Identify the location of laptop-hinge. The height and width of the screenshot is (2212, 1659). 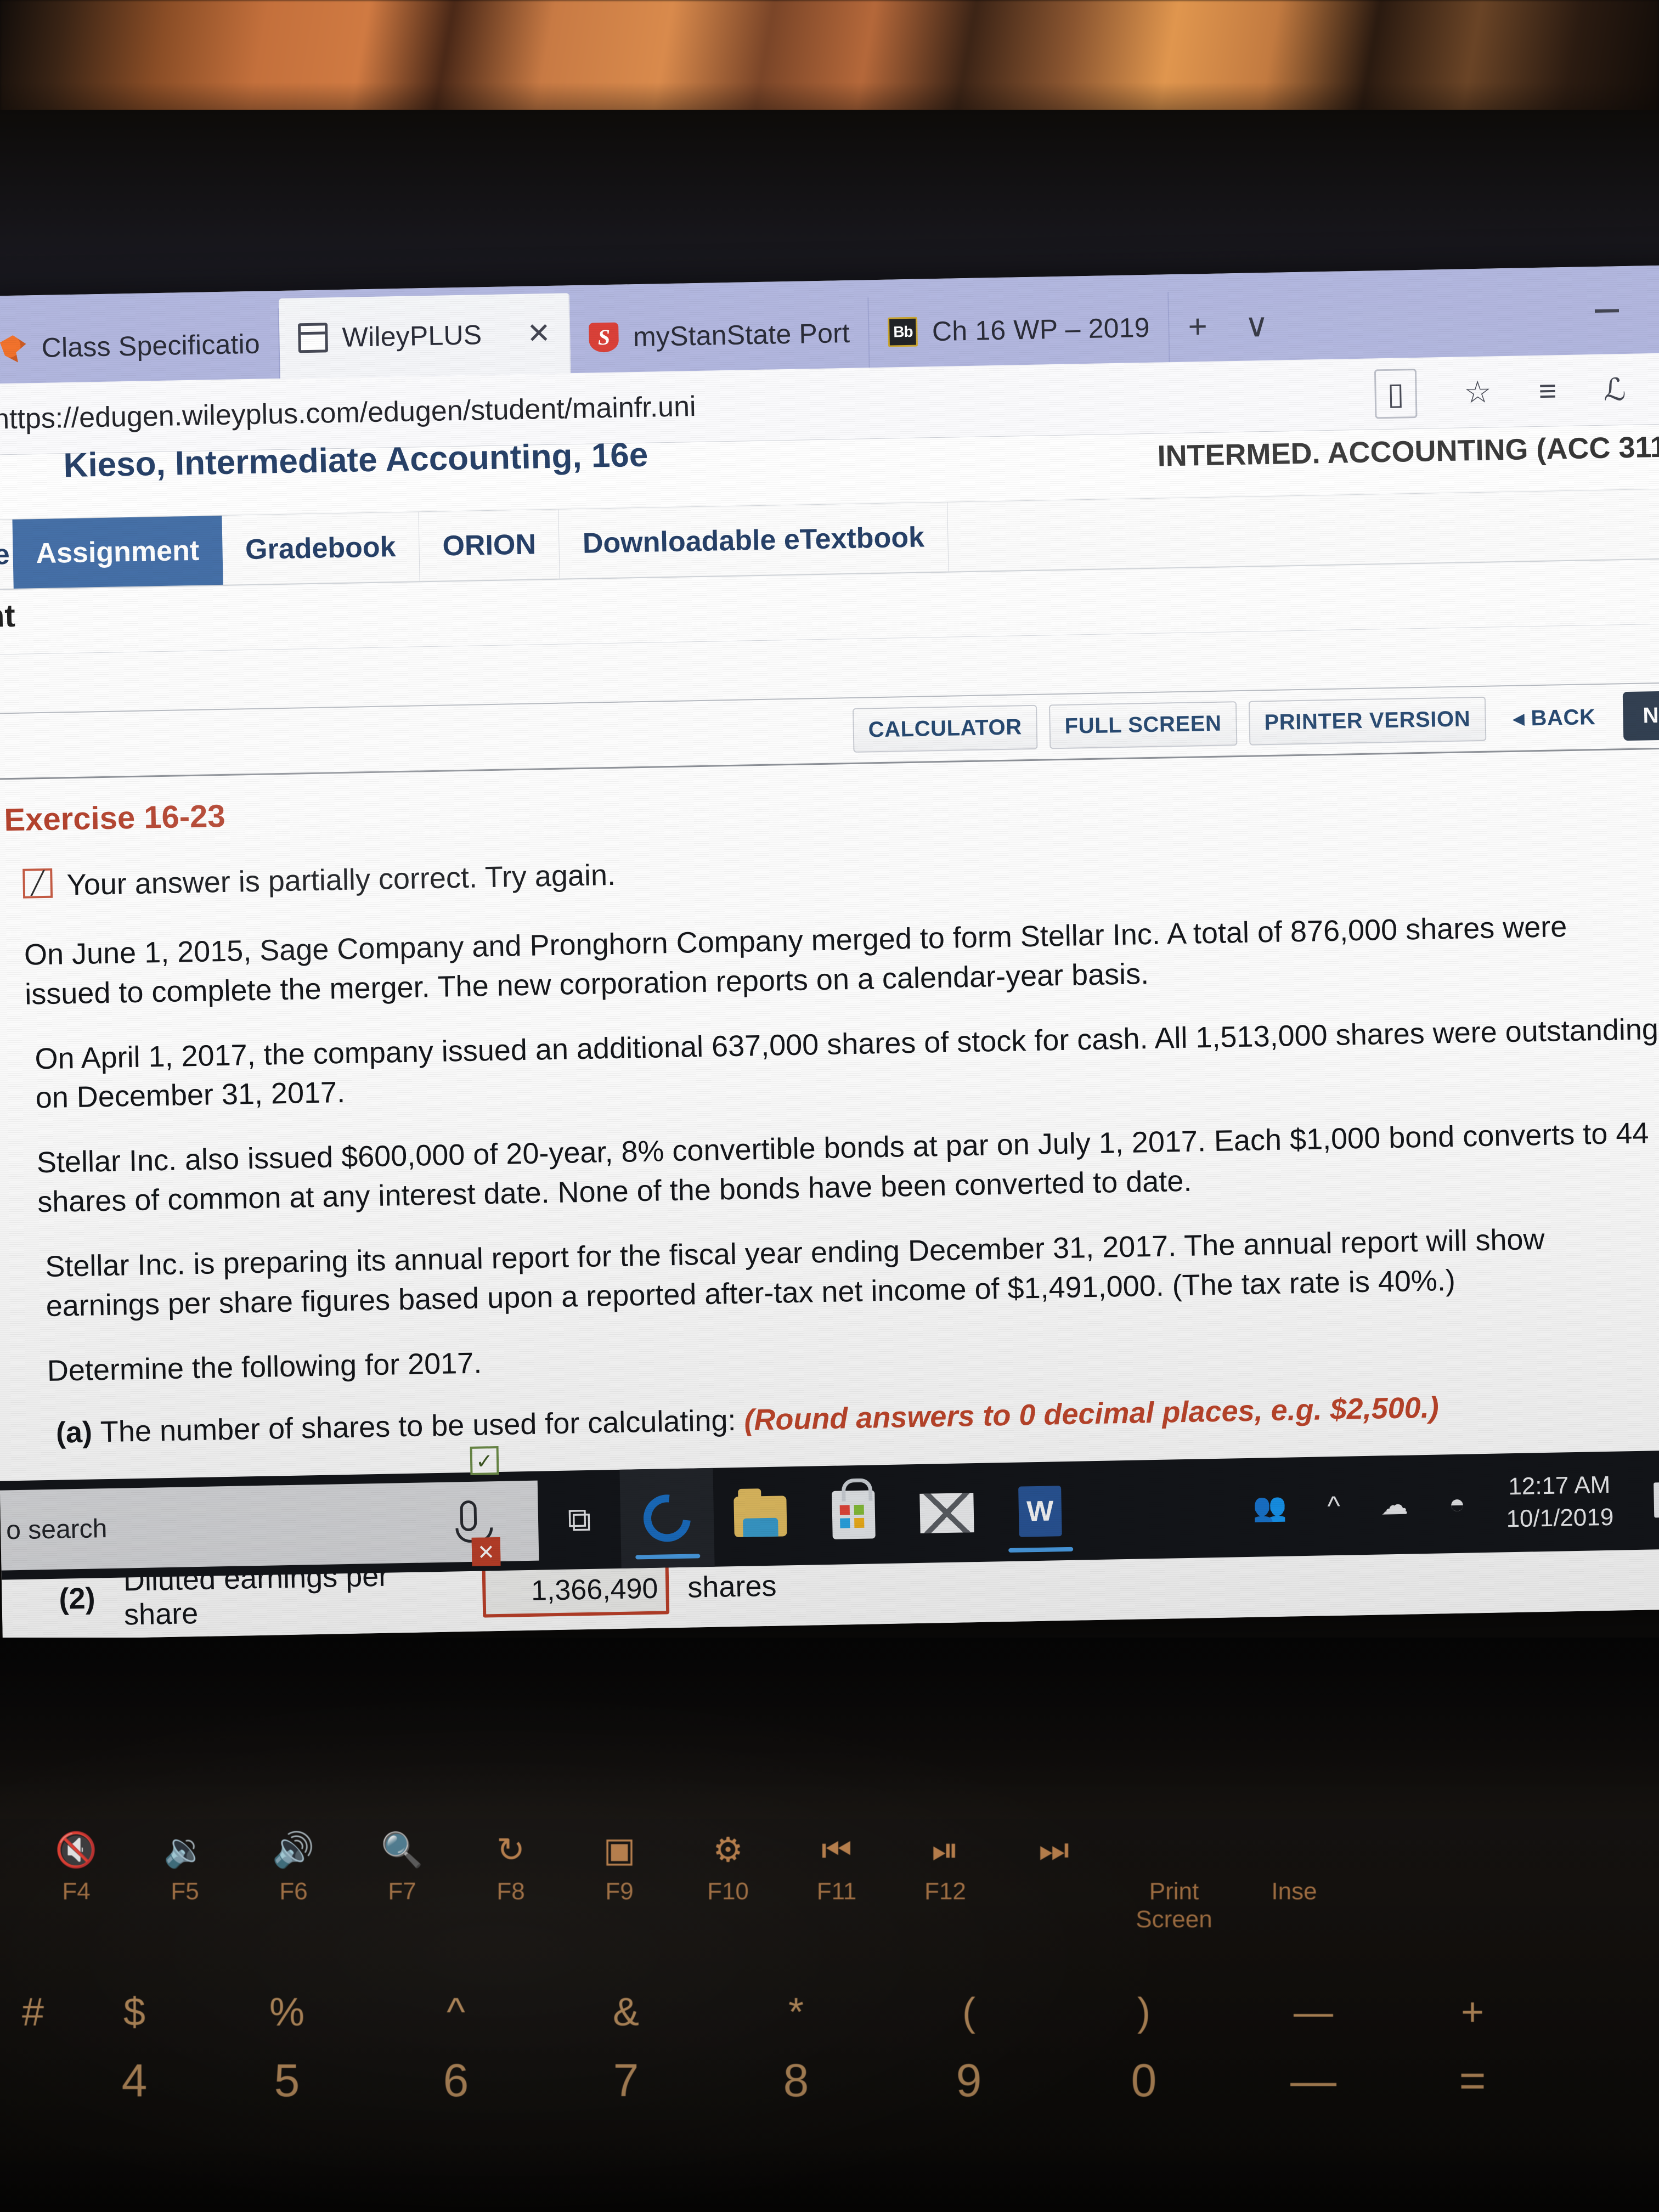
(830, 1729).